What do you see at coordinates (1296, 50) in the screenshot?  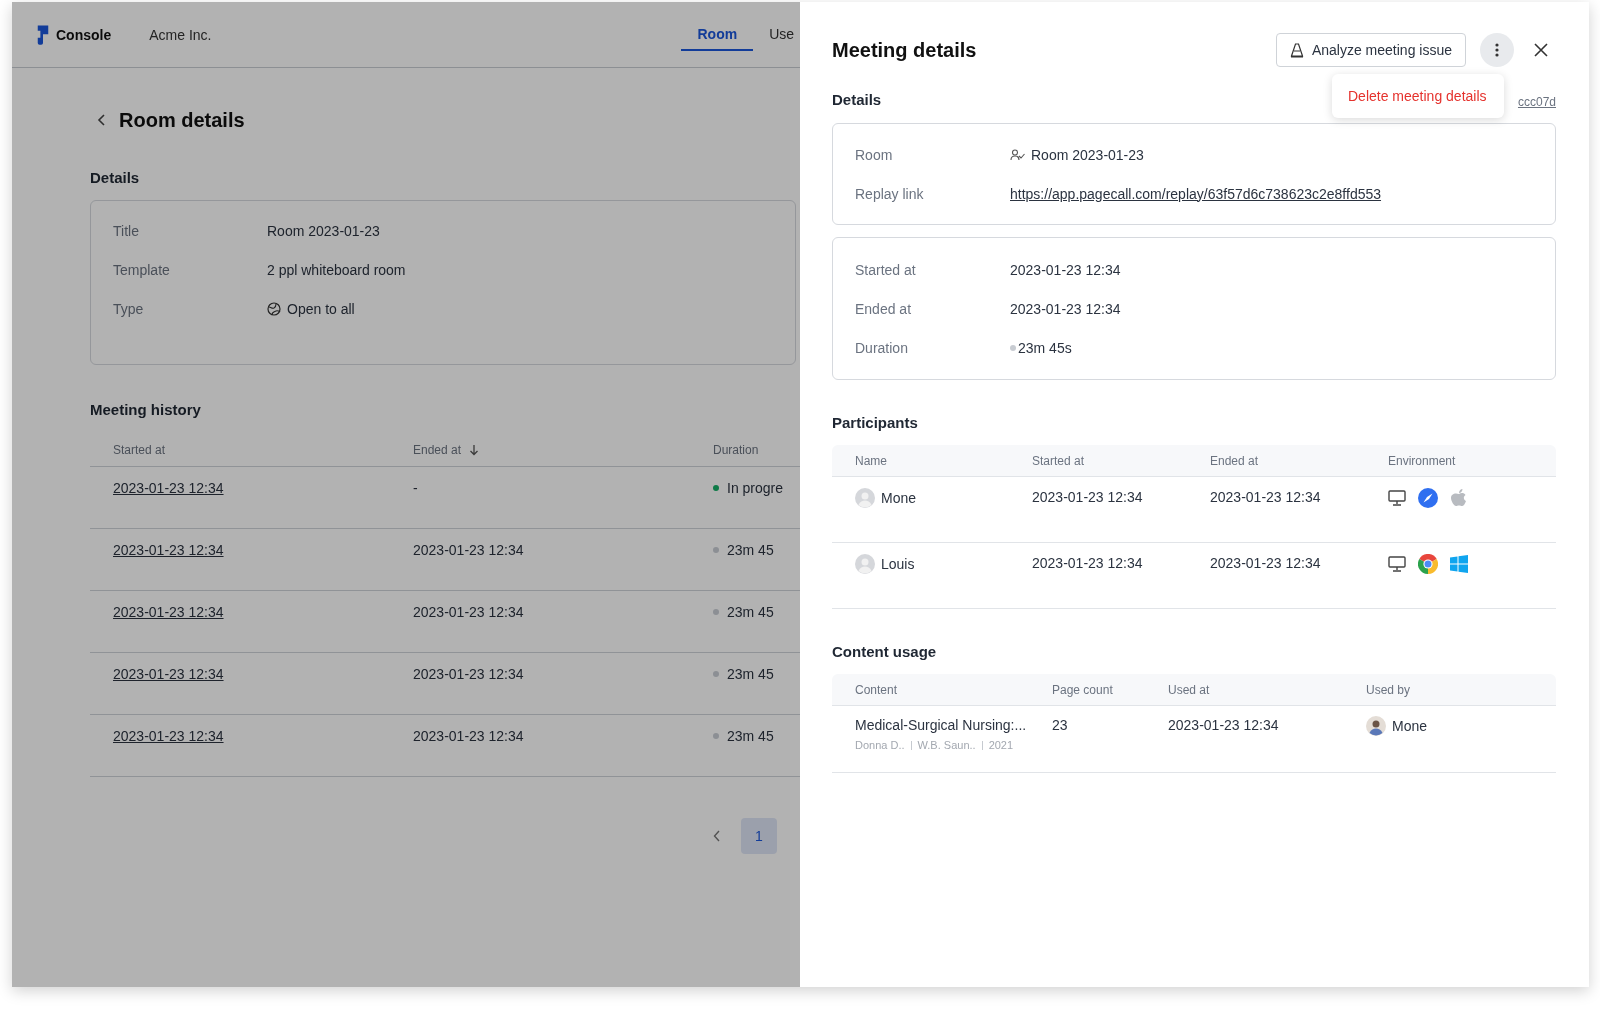 I see `cone-icon` at bounding box center [1296, 50].